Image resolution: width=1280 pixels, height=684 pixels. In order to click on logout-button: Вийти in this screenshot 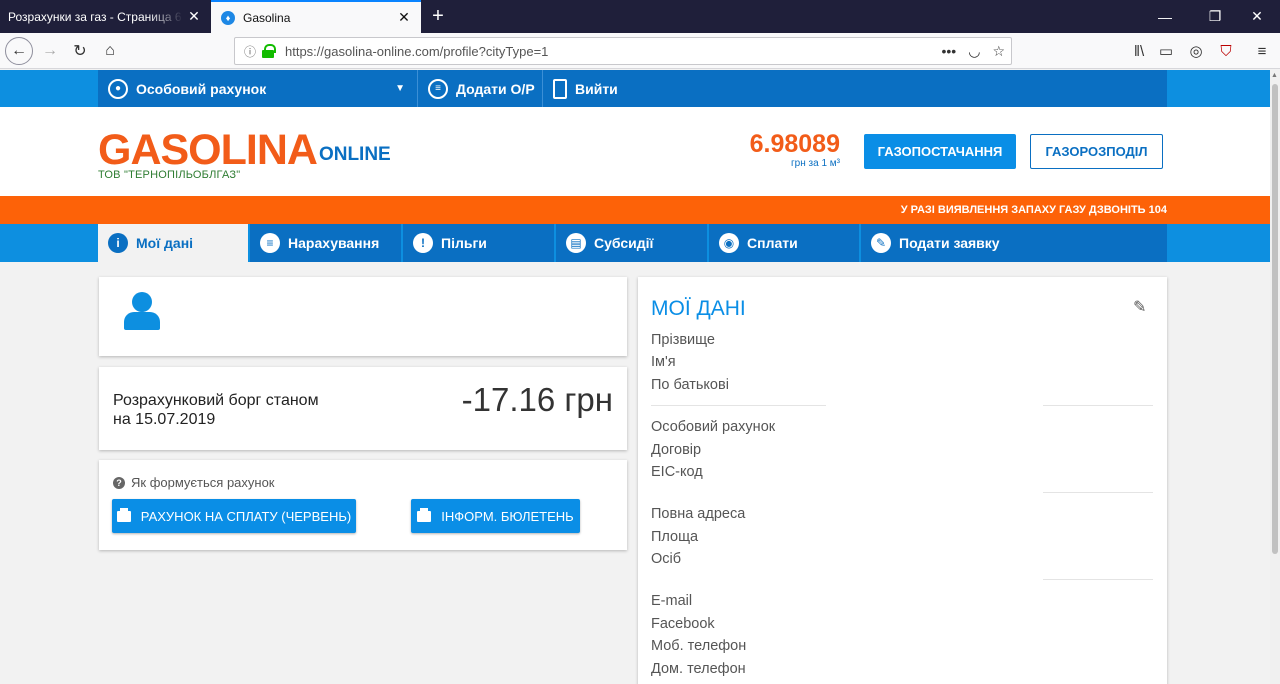, I will do `click(588, 88)`.